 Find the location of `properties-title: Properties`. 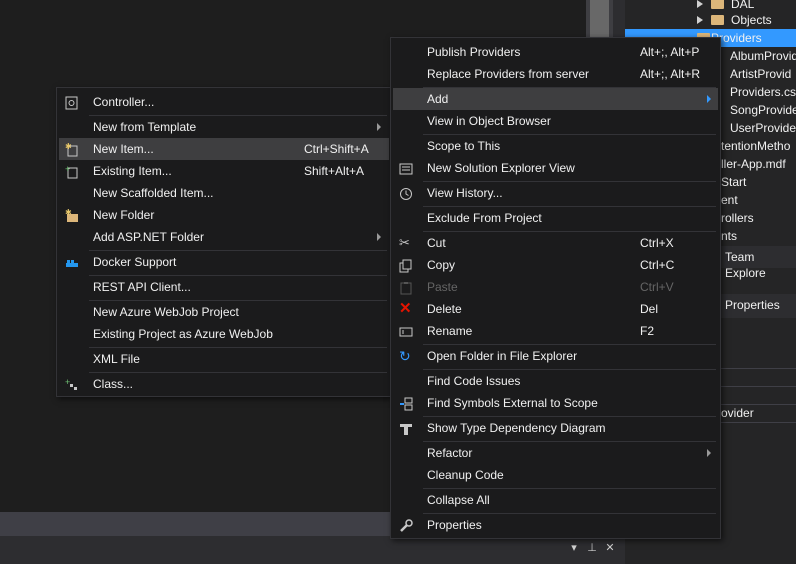

properties-title: Properties is located at coordinates (752, 305).